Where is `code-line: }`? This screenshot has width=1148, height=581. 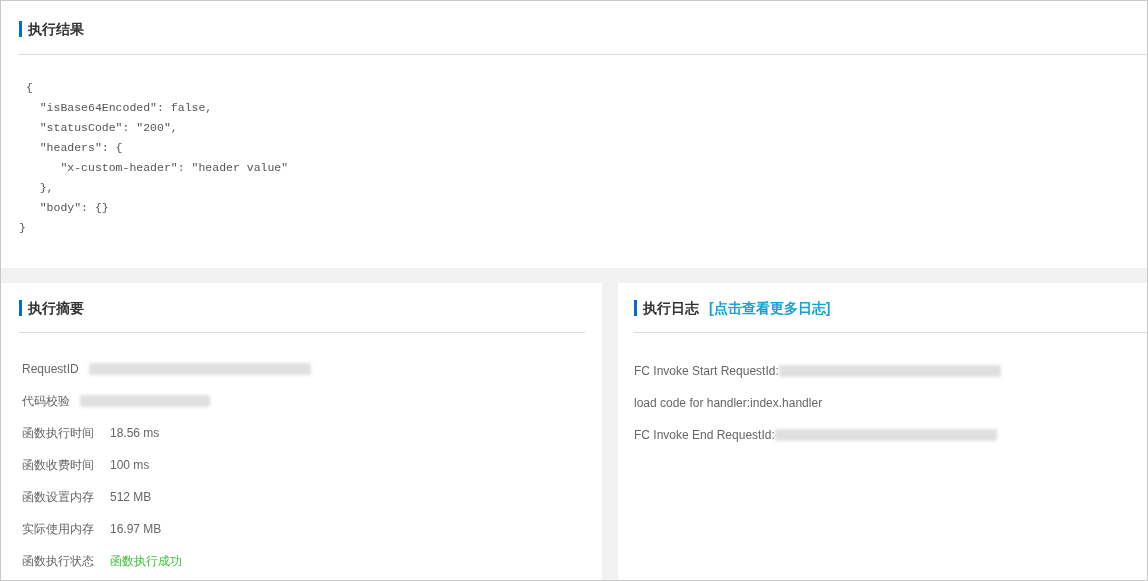 code-line: } is located at coordinates (22, 228).